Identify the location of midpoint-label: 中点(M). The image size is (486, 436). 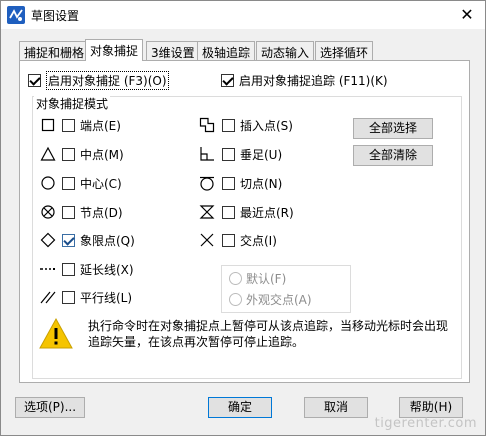
(102, 154).